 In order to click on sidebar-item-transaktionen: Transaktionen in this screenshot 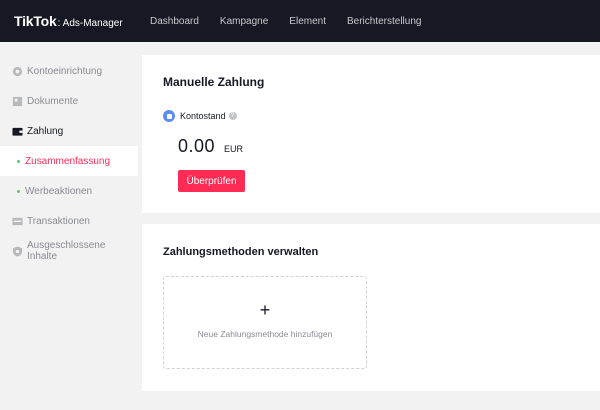, I will do `click(69, 221)`.